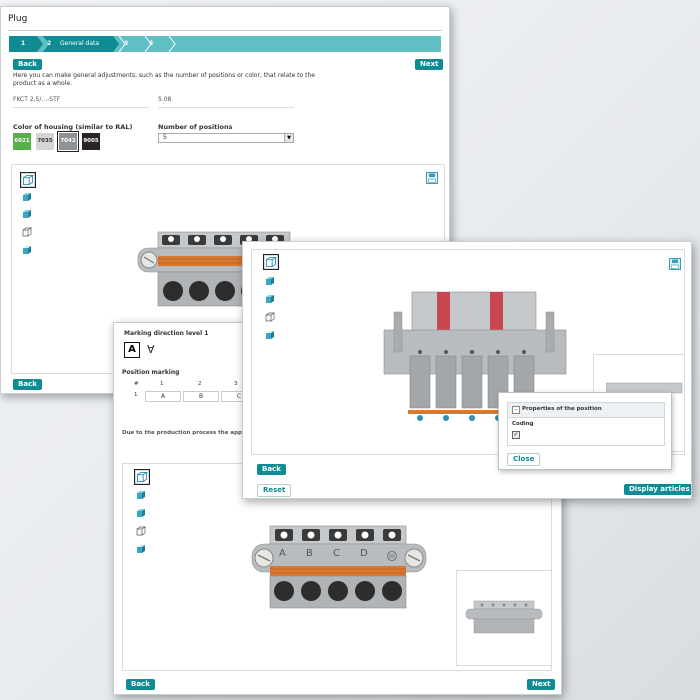  Describe the element at coordinates (73, 127) in the screenshot. I see `color-label: Color of housing (similar to RAL)` at that location.